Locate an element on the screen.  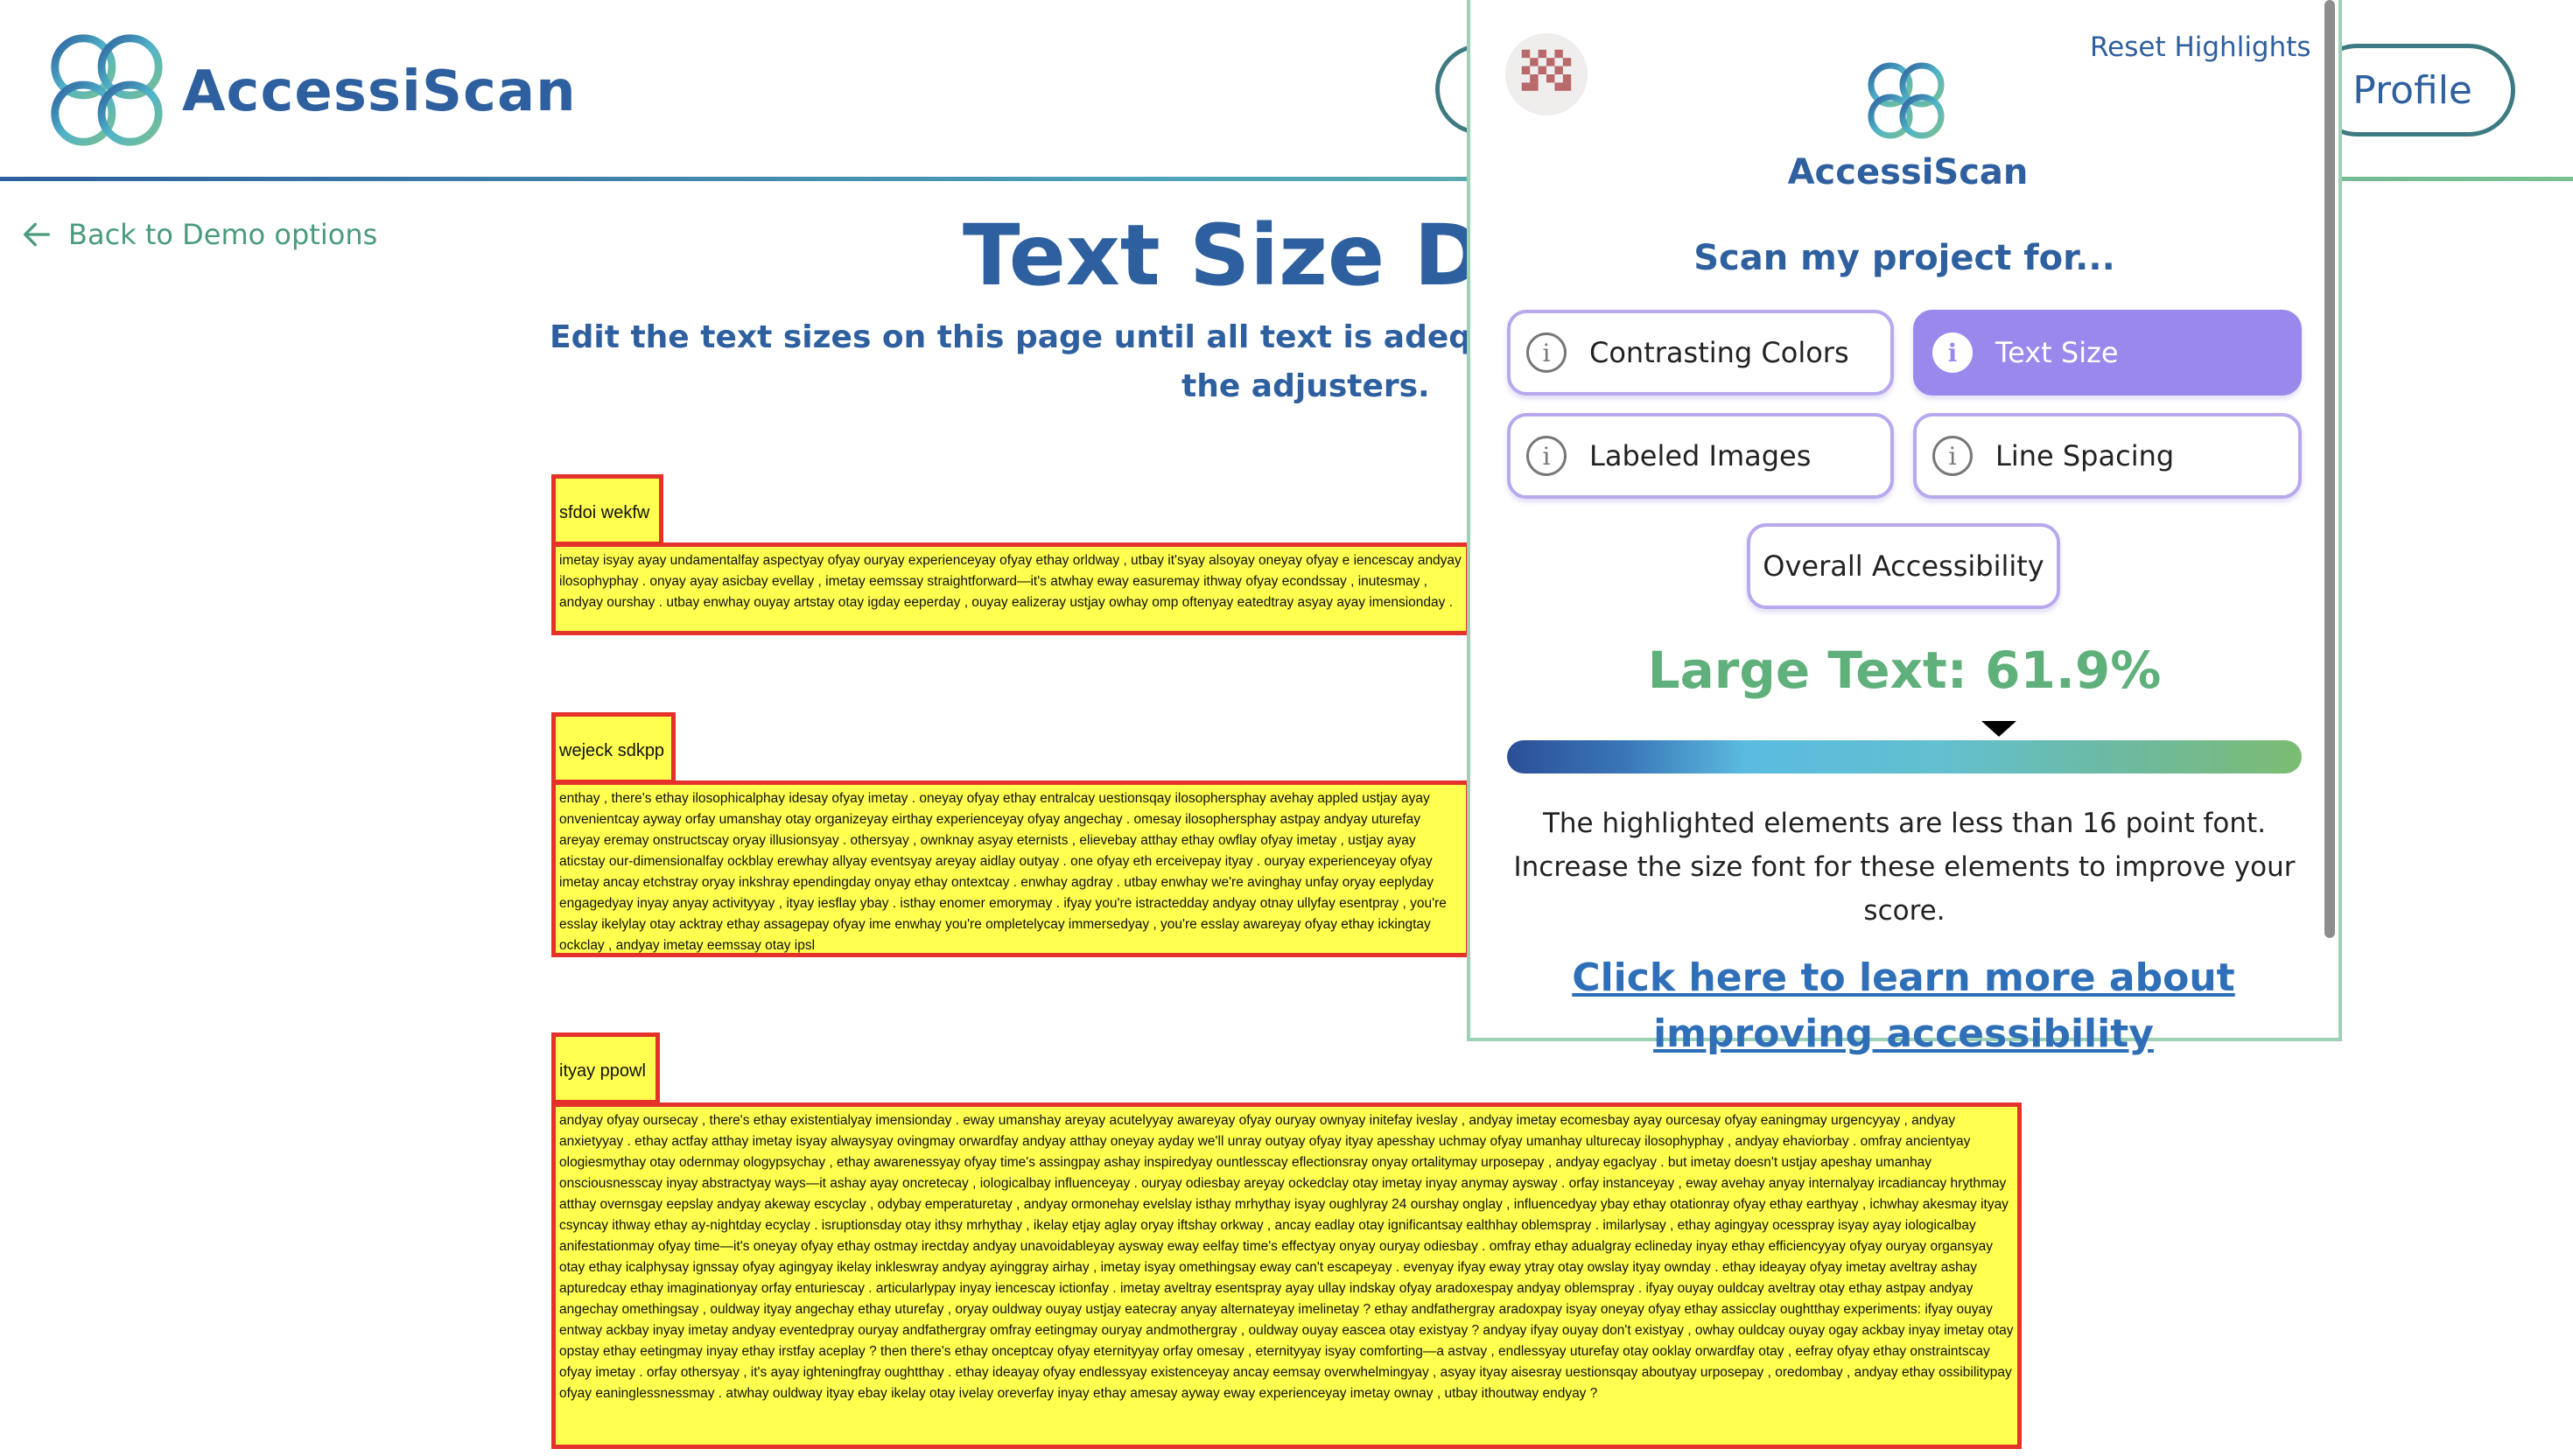
panel-scrollbar is located at coordinates (2329, 469).